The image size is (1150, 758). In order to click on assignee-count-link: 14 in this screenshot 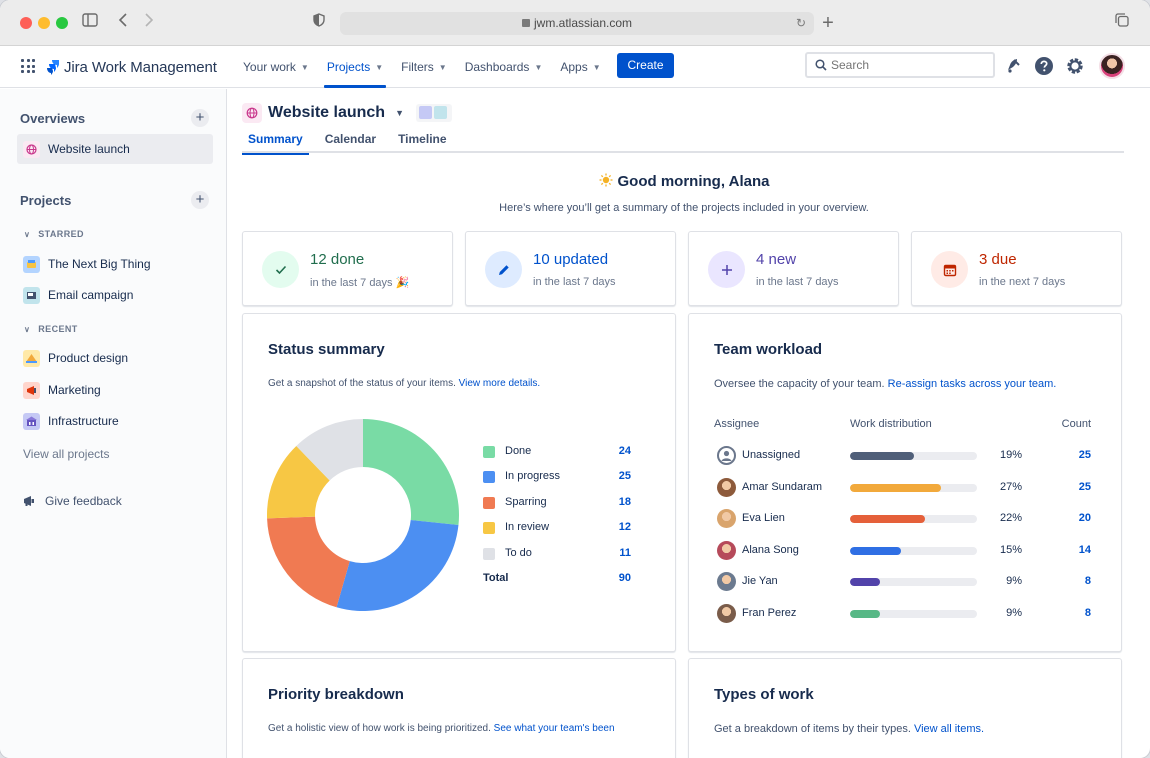, I will do `click(1085, 550)`.